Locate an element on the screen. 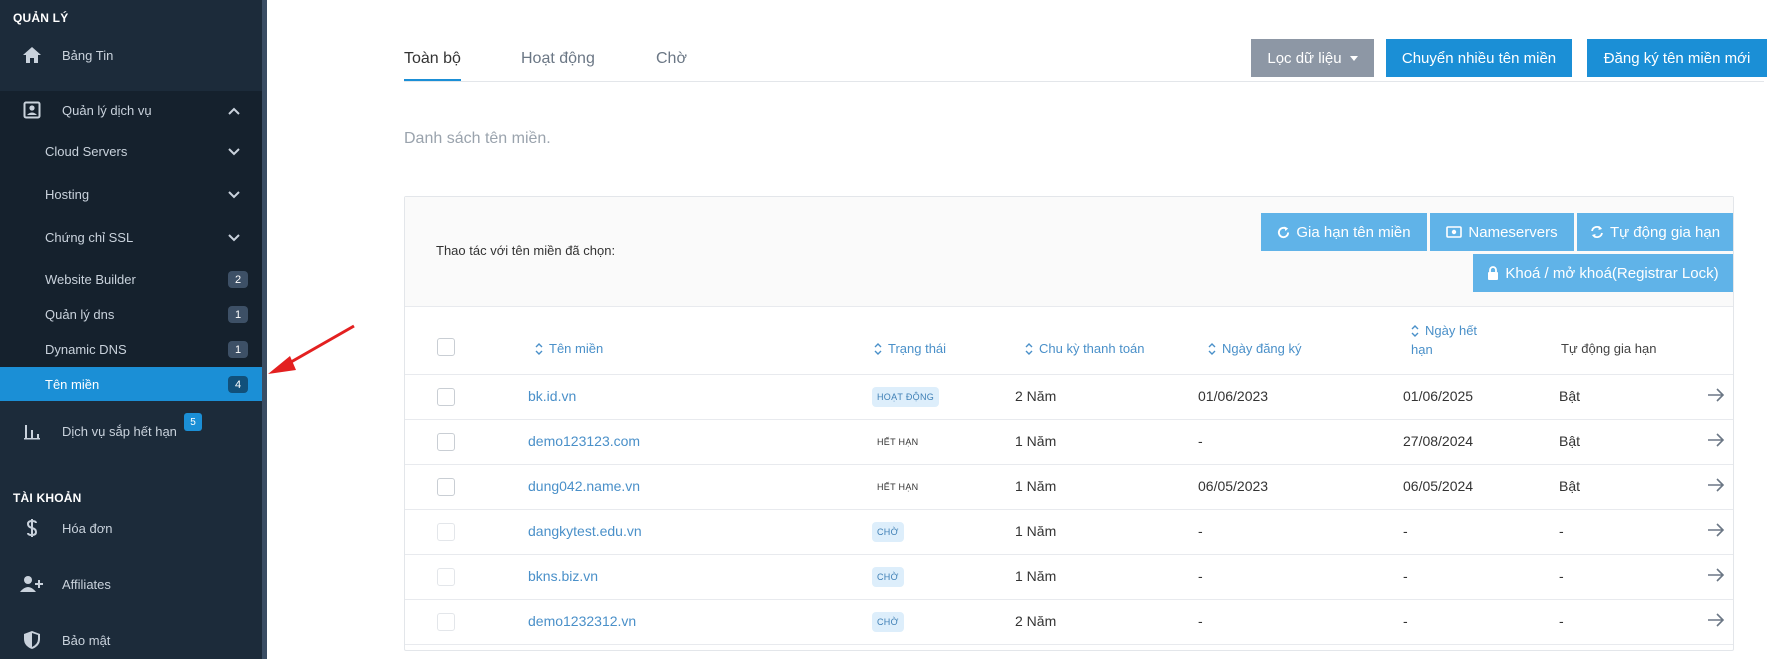 The height and width of the screenshot is (659, 1782). register-domain-button: Đăng ký tên miền mới is located at coordinates (1677, 58).